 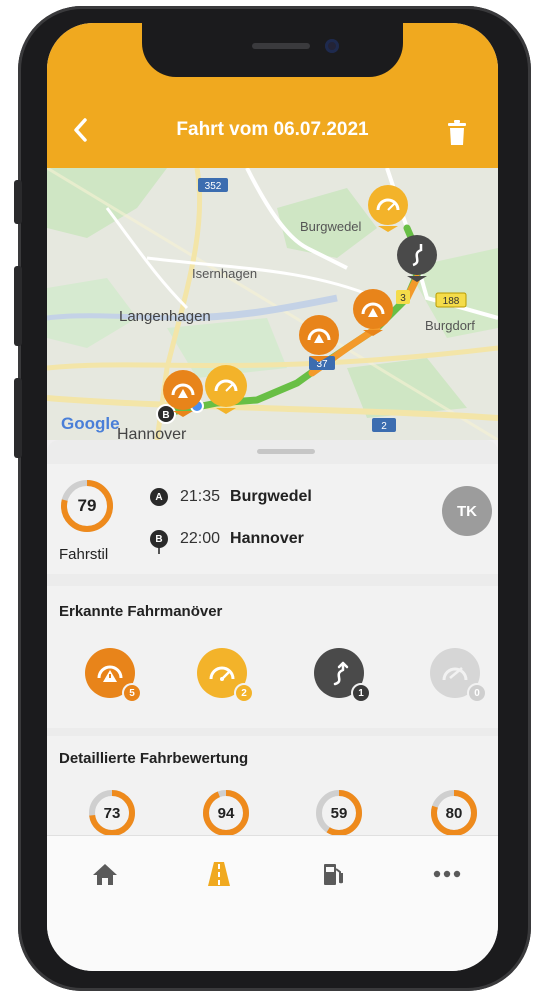 What do you see at coordinates (332, 46) in the screenshot?
I see `front-camera` at bounding box center [332, 46].